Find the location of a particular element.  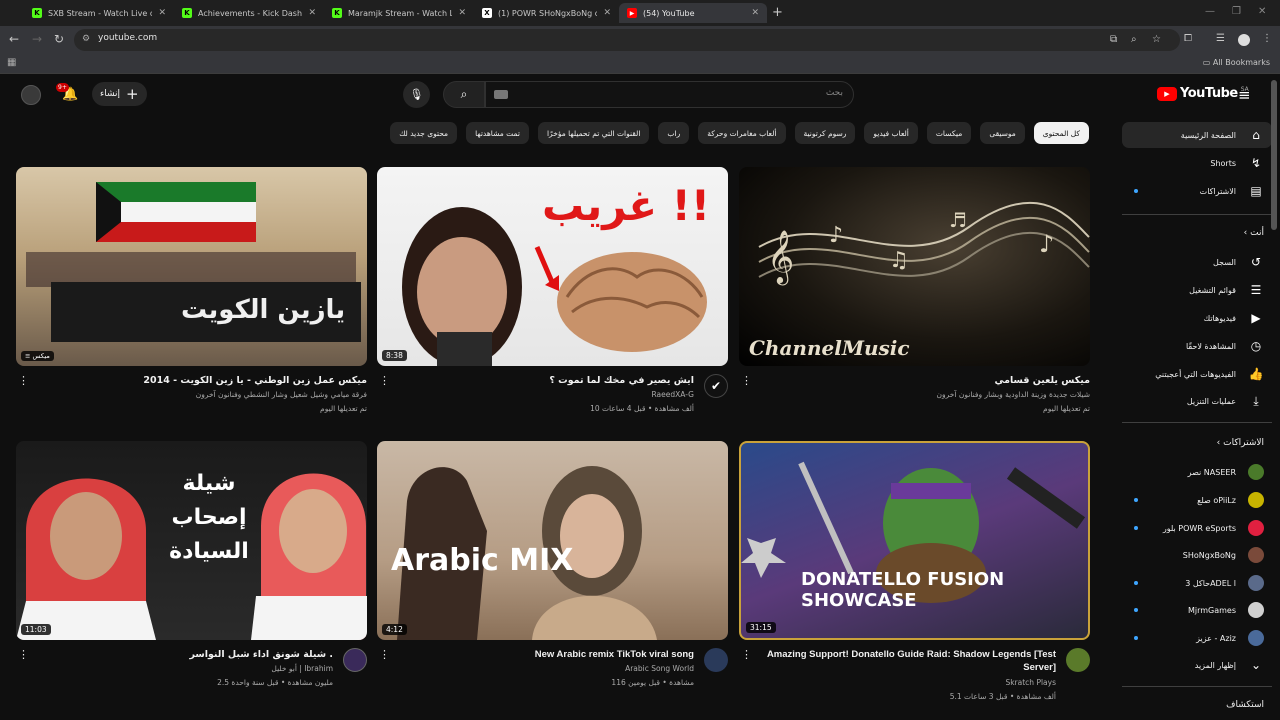

channel-avatar: ✔ is located at coordinates (716, 386).